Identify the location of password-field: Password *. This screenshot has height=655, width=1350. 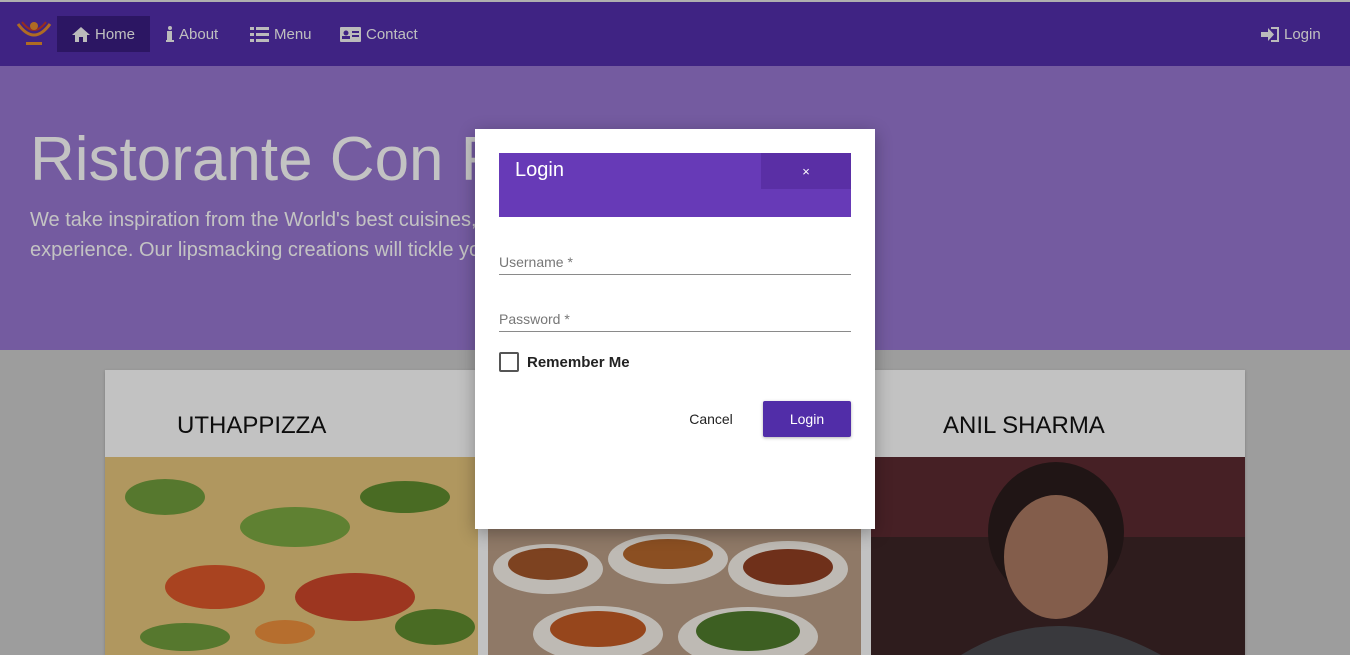
(675, 320).